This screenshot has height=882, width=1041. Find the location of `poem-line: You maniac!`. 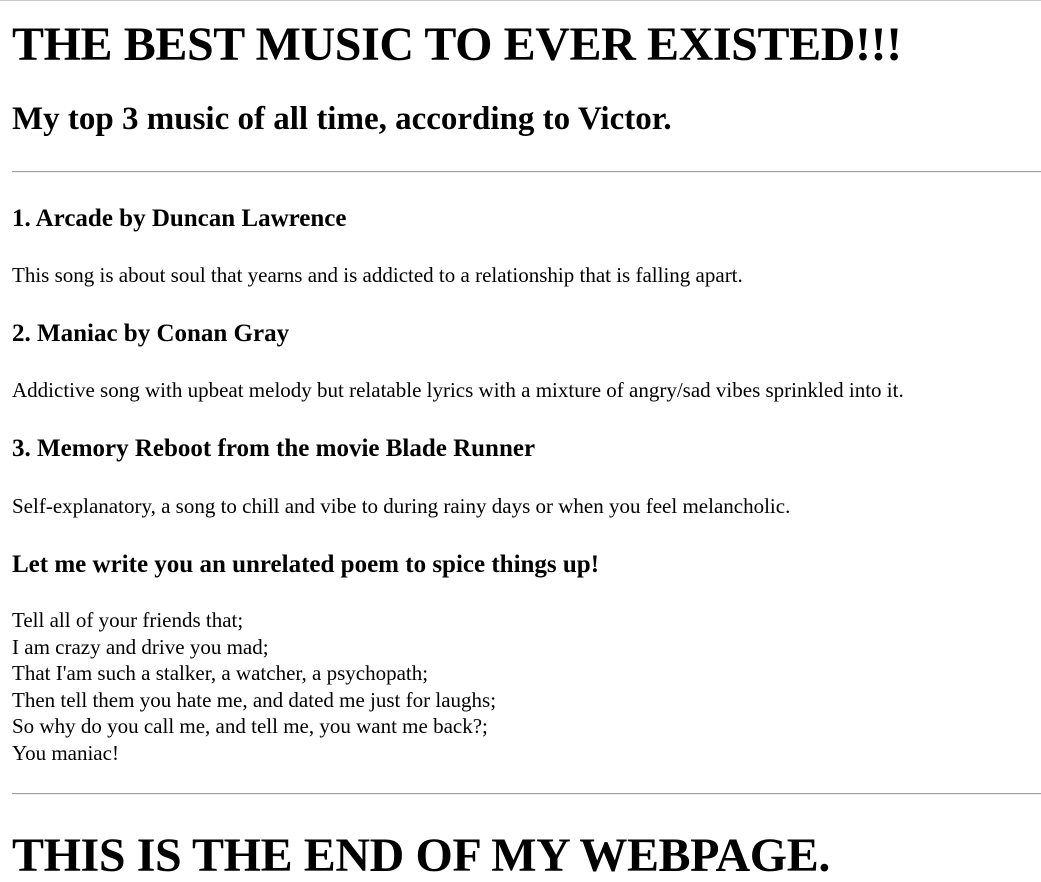

poem-line: You maniac! is located at coordinates (65, 752).